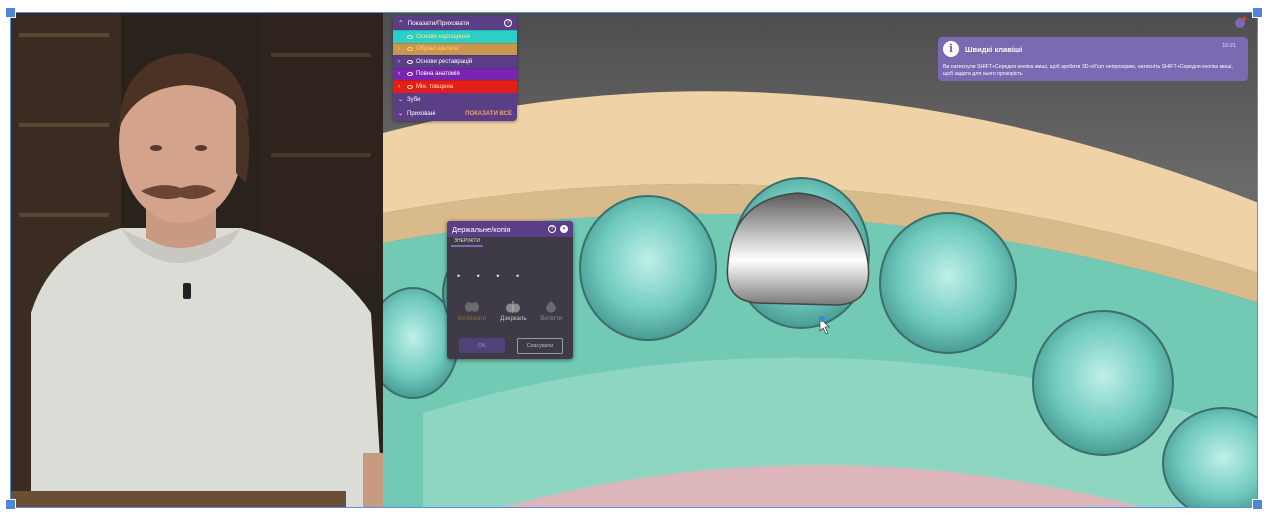 The width and height of the screenshot is (1268, 517). I want to click on resize-handle-top-left, so click(10, 12).